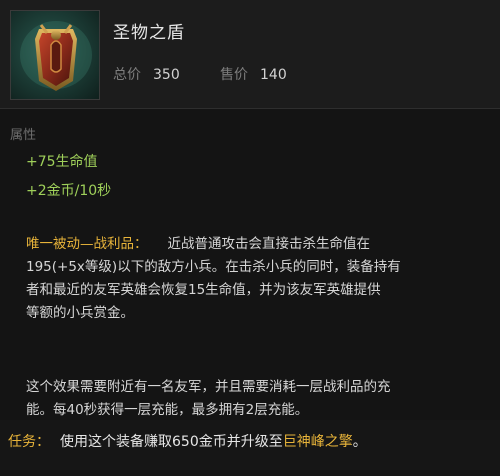 Image resolution: width=500 pixels, height=476 pixels. I want to click on quest-target: 巨神峰之擎, so click(317, 442).